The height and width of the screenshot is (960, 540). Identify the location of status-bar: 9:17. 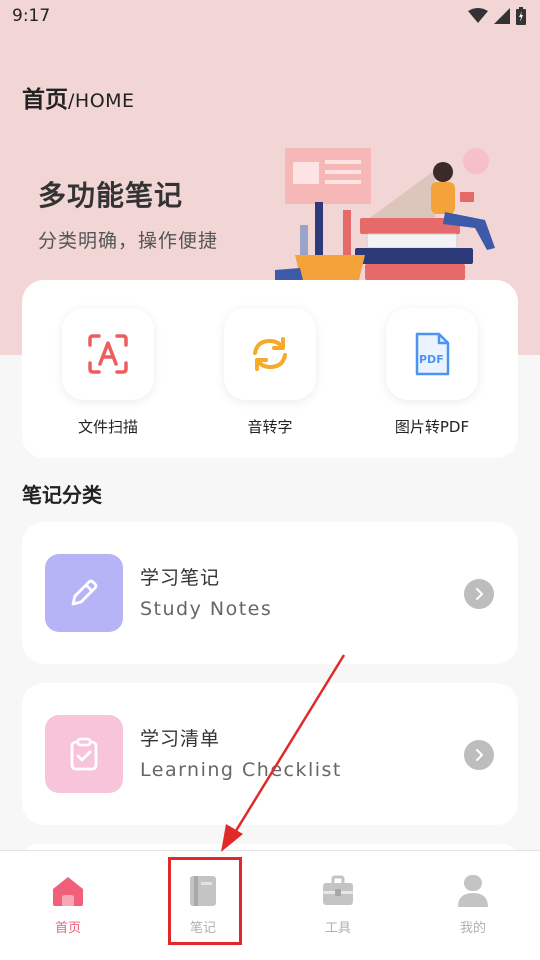
(270, 17).